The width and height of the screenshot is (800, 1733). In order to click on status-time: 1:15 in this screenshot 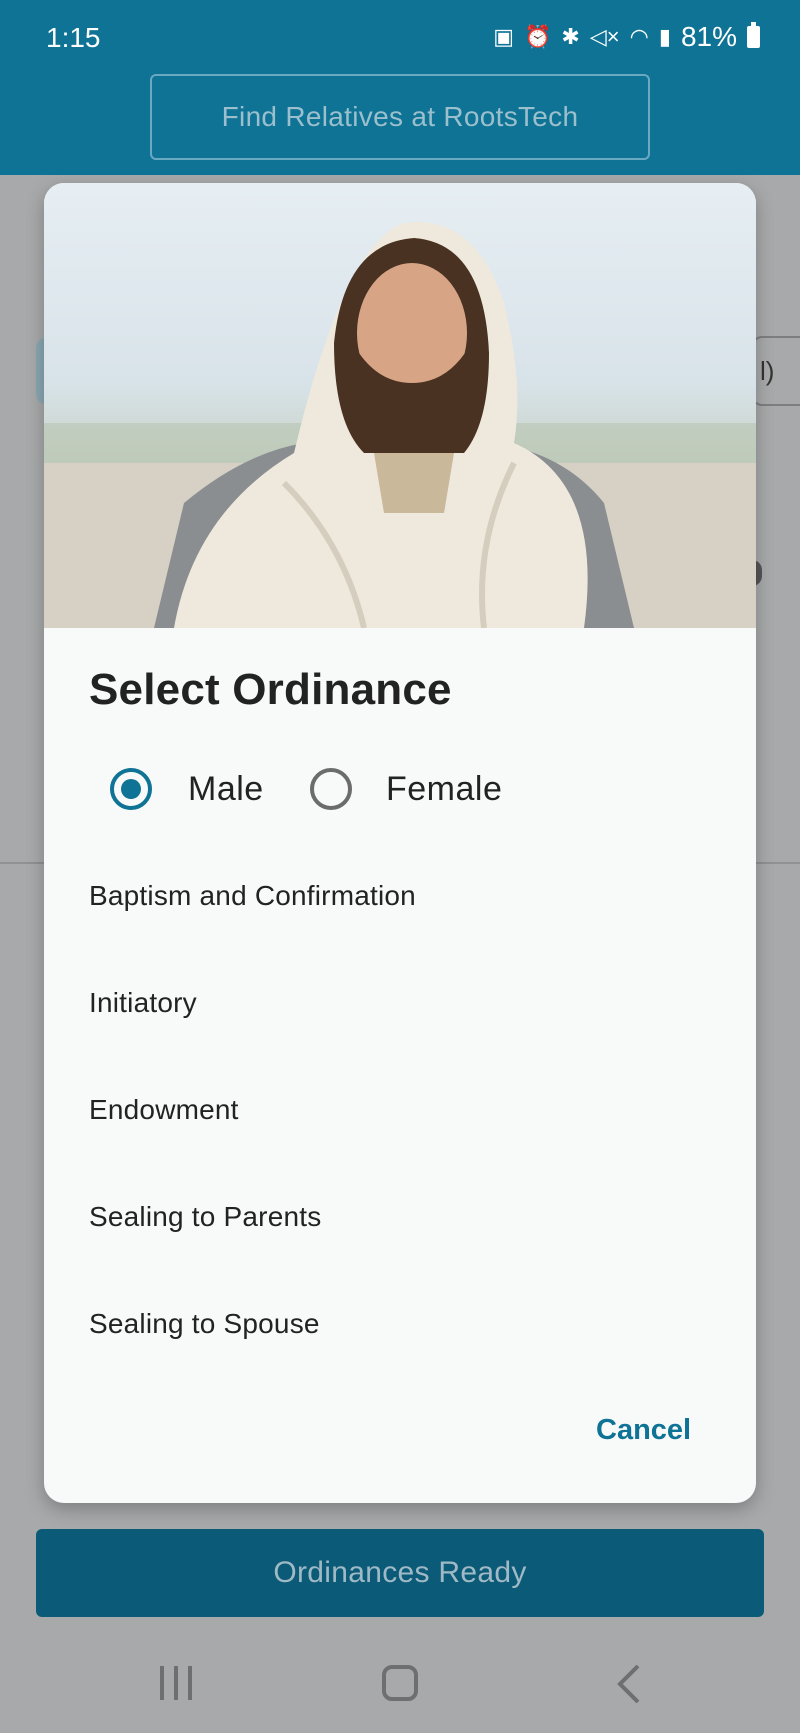, I will do `click(73, 37)`.